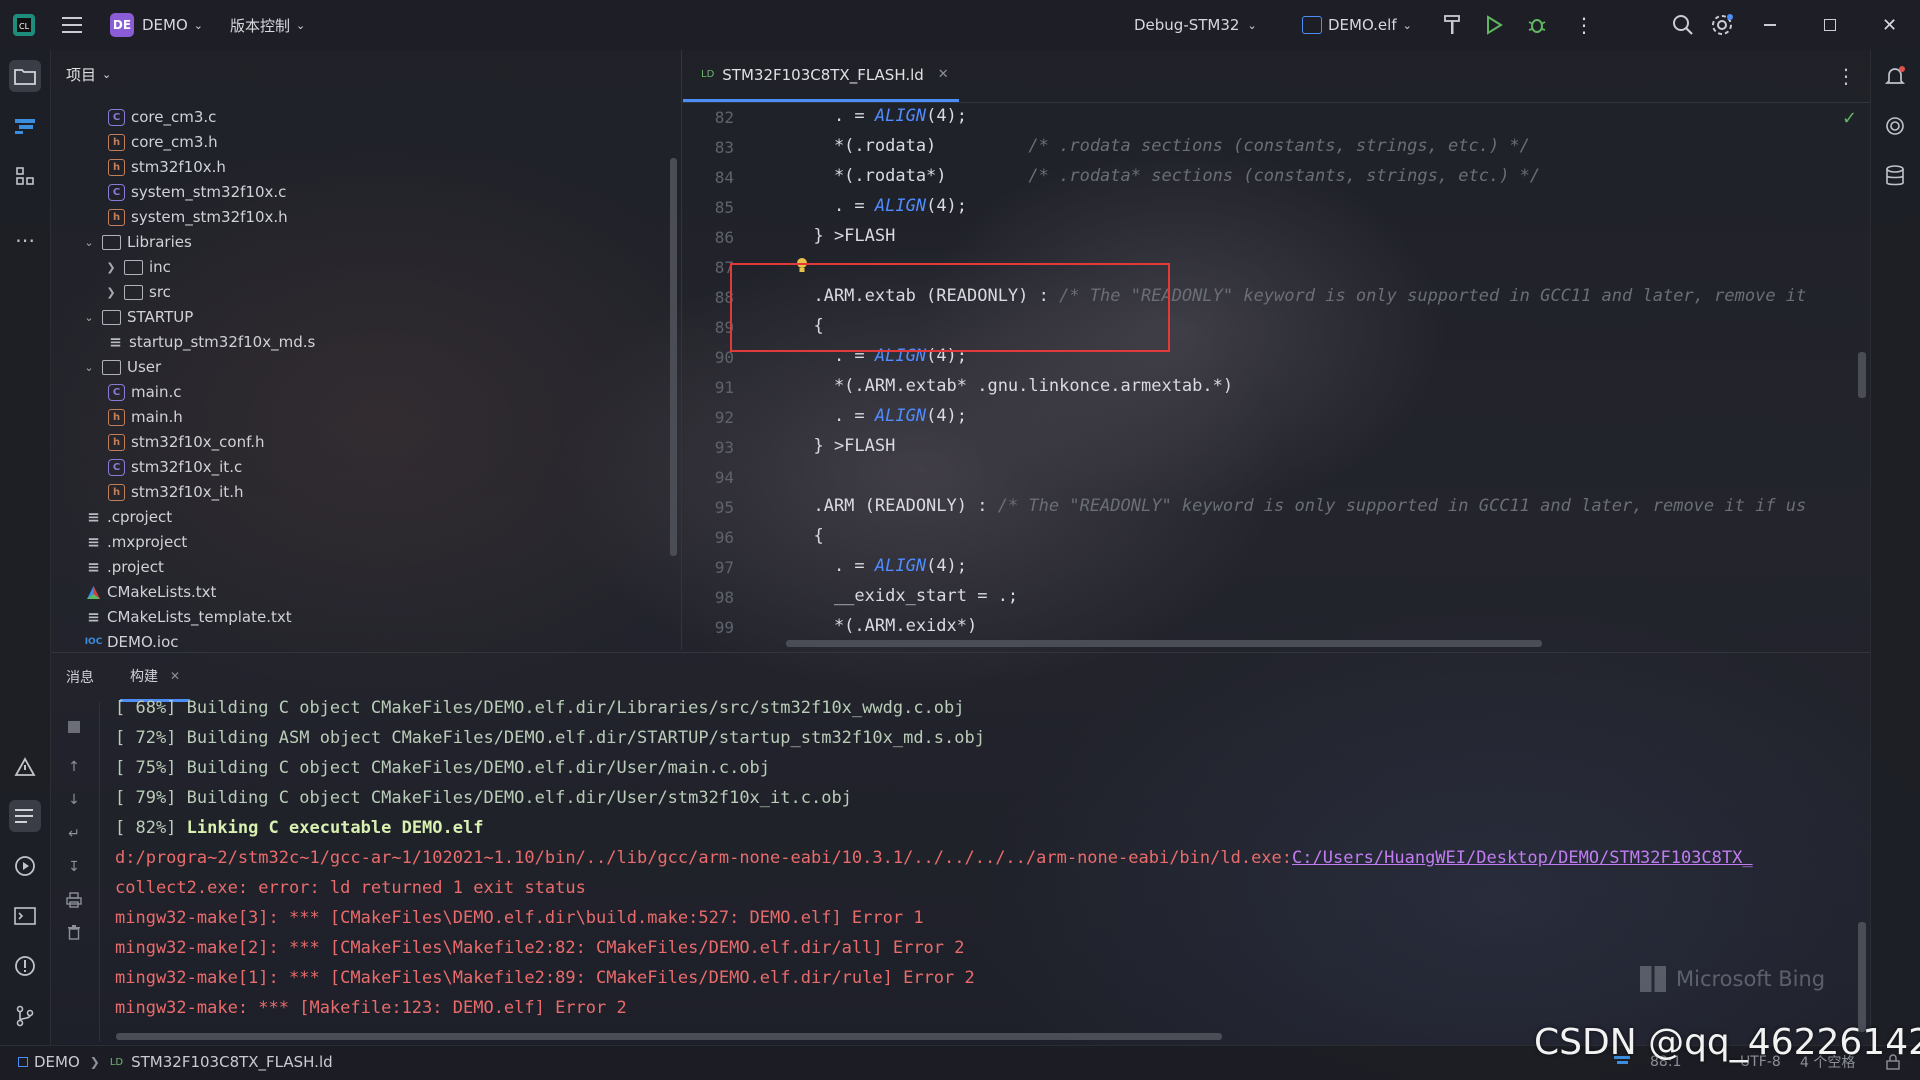 Image resolution: width=1920 pixels, height=1080 pixels. I want to click on tree-item-label: .cproject, so click(140, 517).